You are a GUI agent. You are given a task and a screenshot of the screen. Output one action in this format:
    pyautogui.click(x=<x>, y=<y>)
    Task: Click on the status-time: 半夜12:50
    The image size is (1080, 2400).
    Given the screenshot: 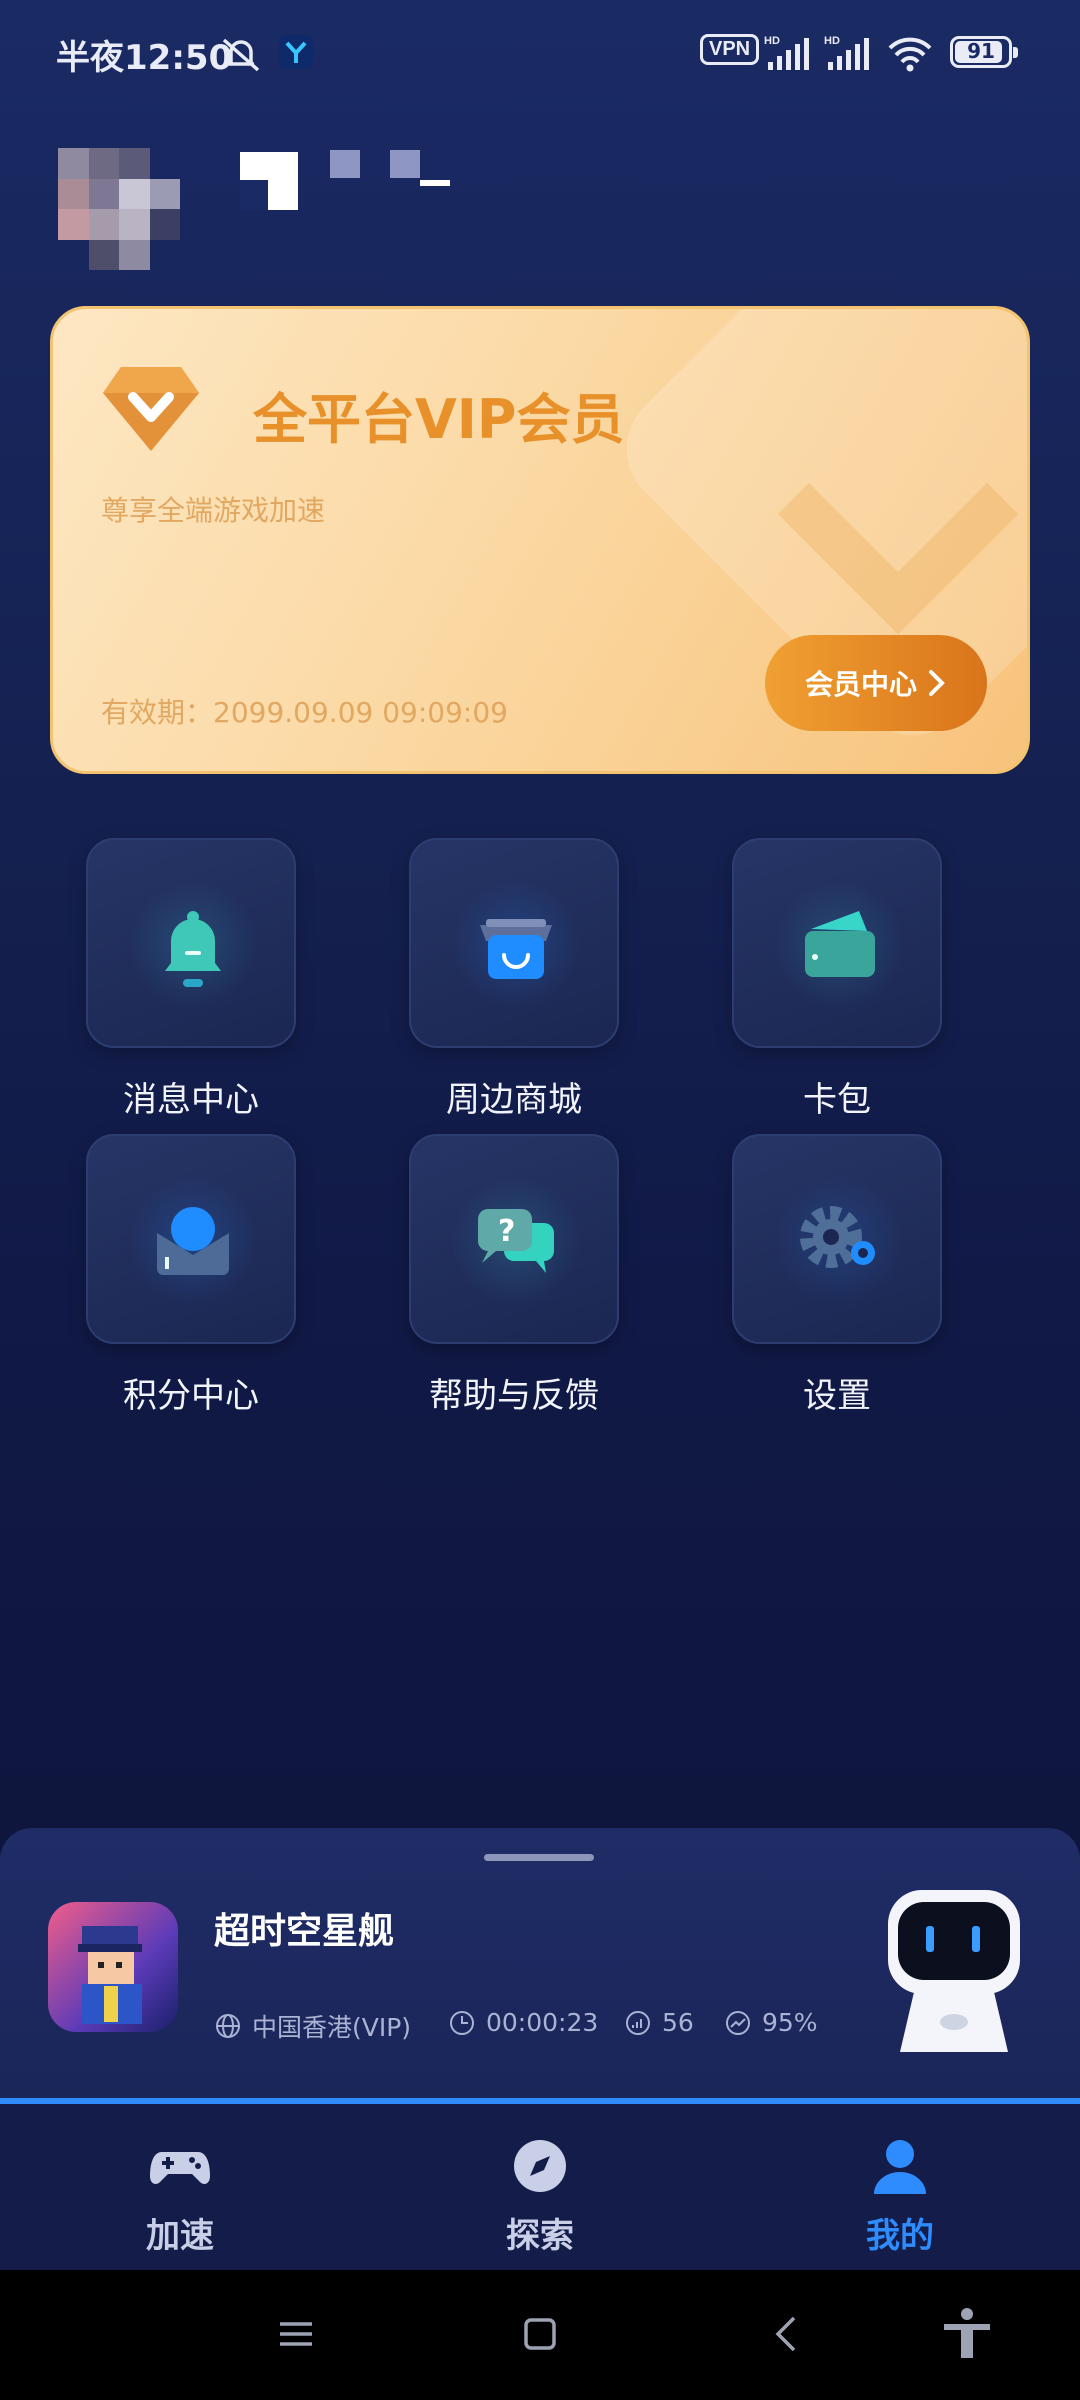 What is the action you would take?
    pyautogui.click(x=144, y=58)
    